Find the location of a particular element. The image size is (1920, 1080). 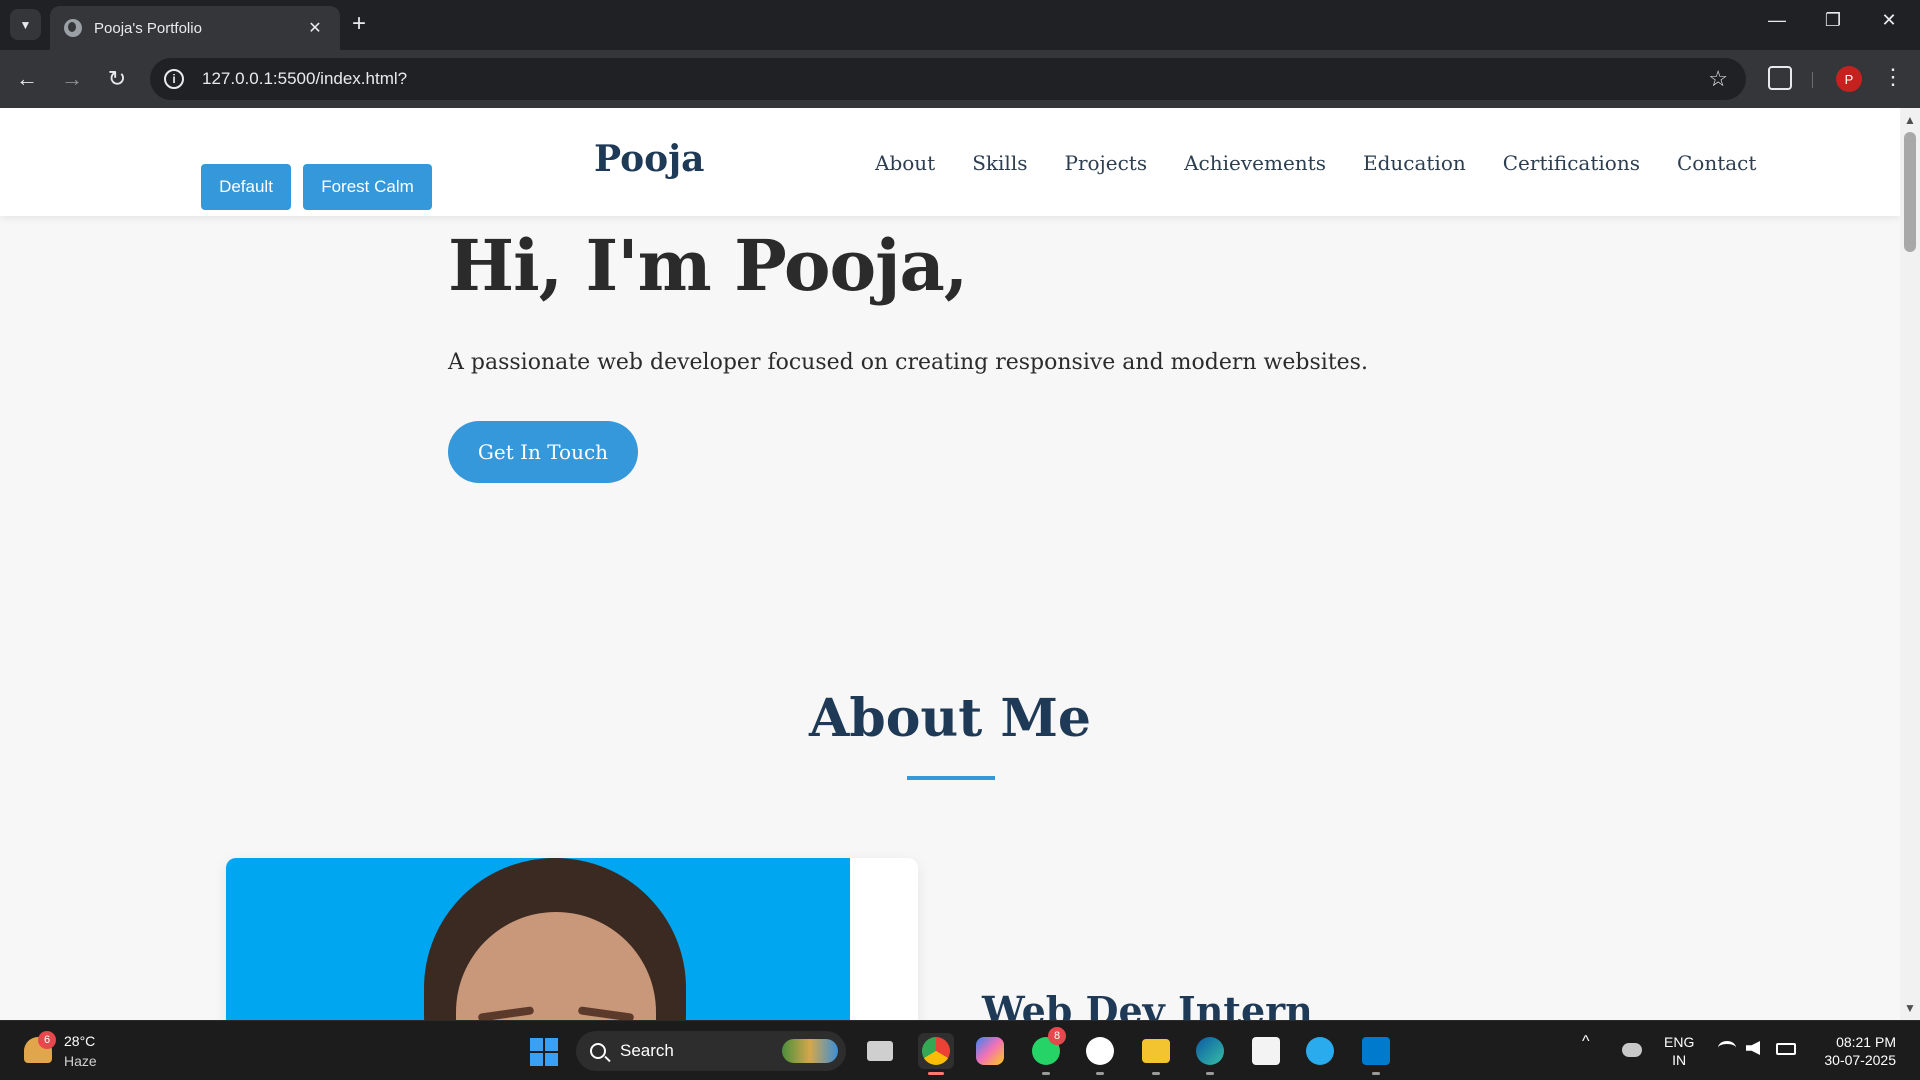

language-line2: IN is located at coordinates (1679, 1060).